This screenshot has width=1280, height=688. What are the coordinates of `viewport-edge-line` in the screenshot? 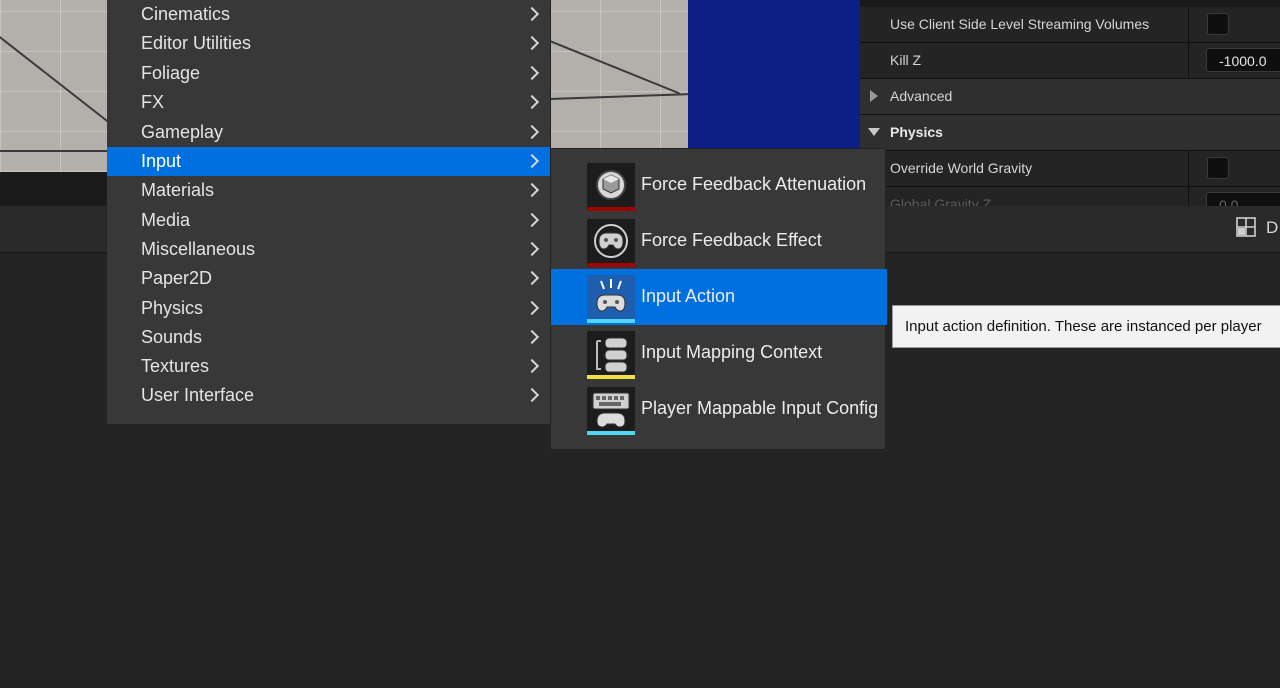 It's located at (55, 151).